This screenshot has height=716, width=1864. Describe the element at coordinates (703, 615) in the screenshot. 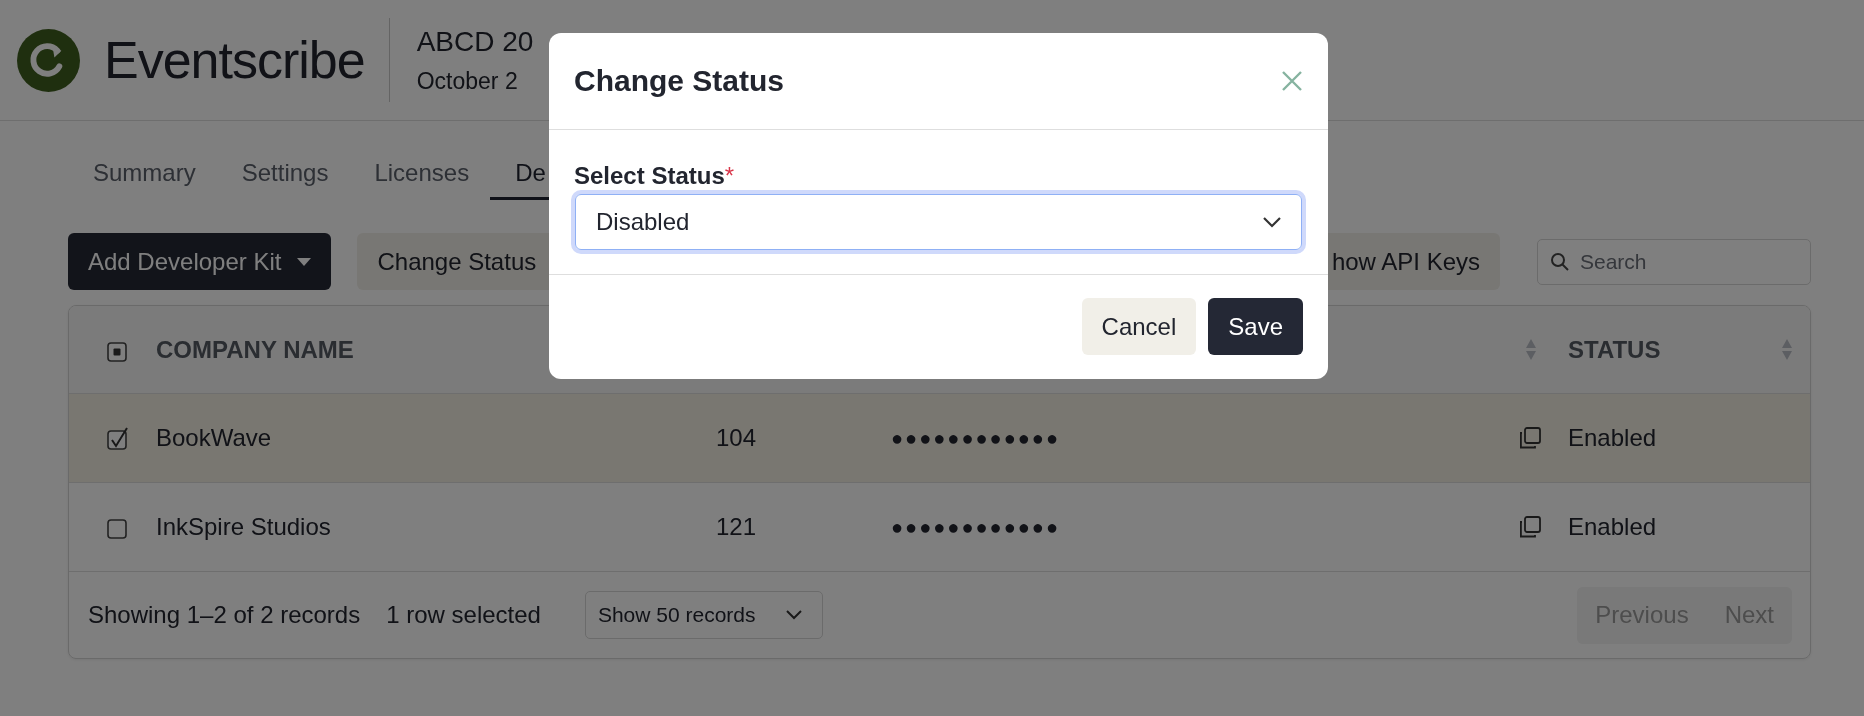

I see `page-size-select: Show 50 records` at that location.